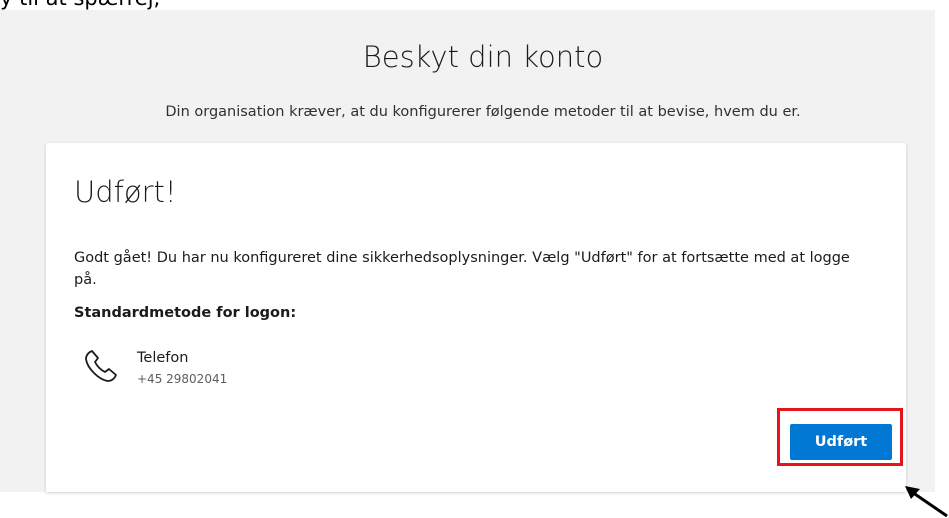  I want to click on method-phone-number: +45 29802041, so click(182, 379).